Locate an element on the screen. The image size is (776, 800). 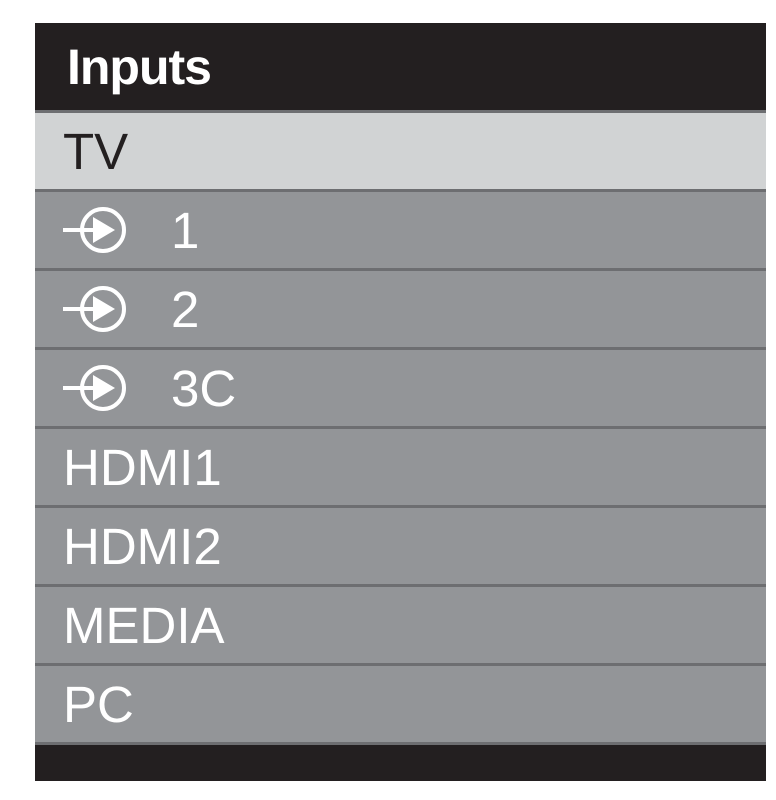
menu-item: 2 is located at coordinates (400, 310).